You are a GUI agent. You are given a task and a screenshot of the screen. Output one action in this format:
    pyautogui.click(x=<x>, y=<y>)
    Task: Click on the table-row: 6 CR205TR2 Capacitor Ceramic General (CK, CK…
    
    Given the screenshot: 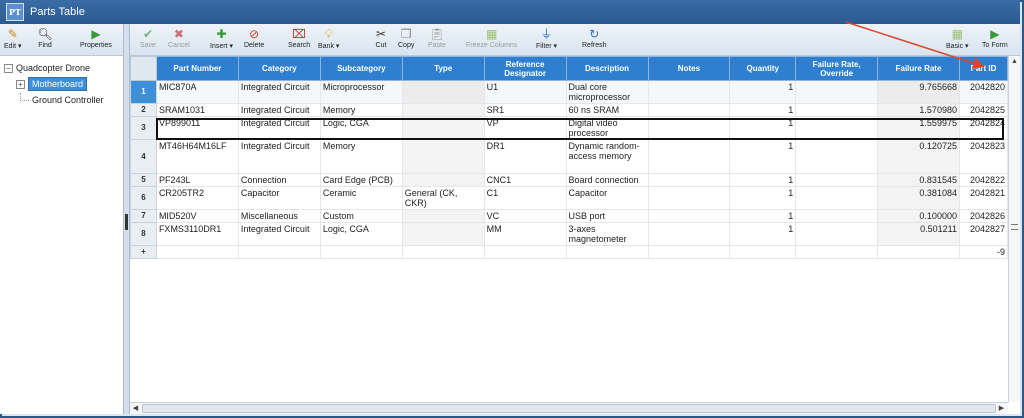 What is the action you would take?
    pyautogui.click(x=569, y=198)
    